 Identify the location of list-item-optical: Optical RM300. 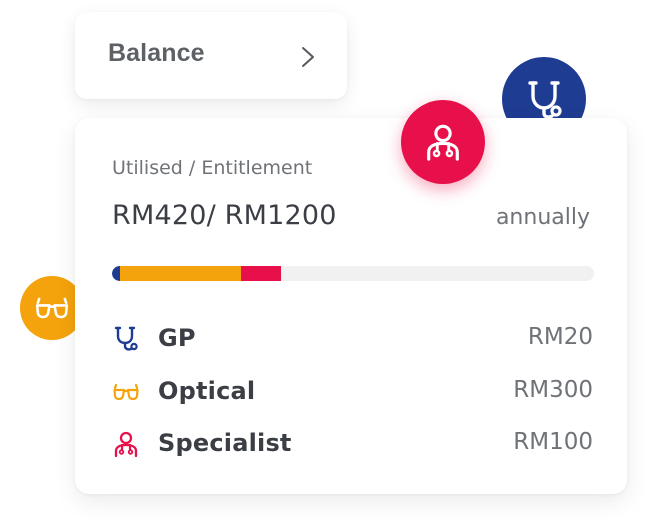
(352, 393).